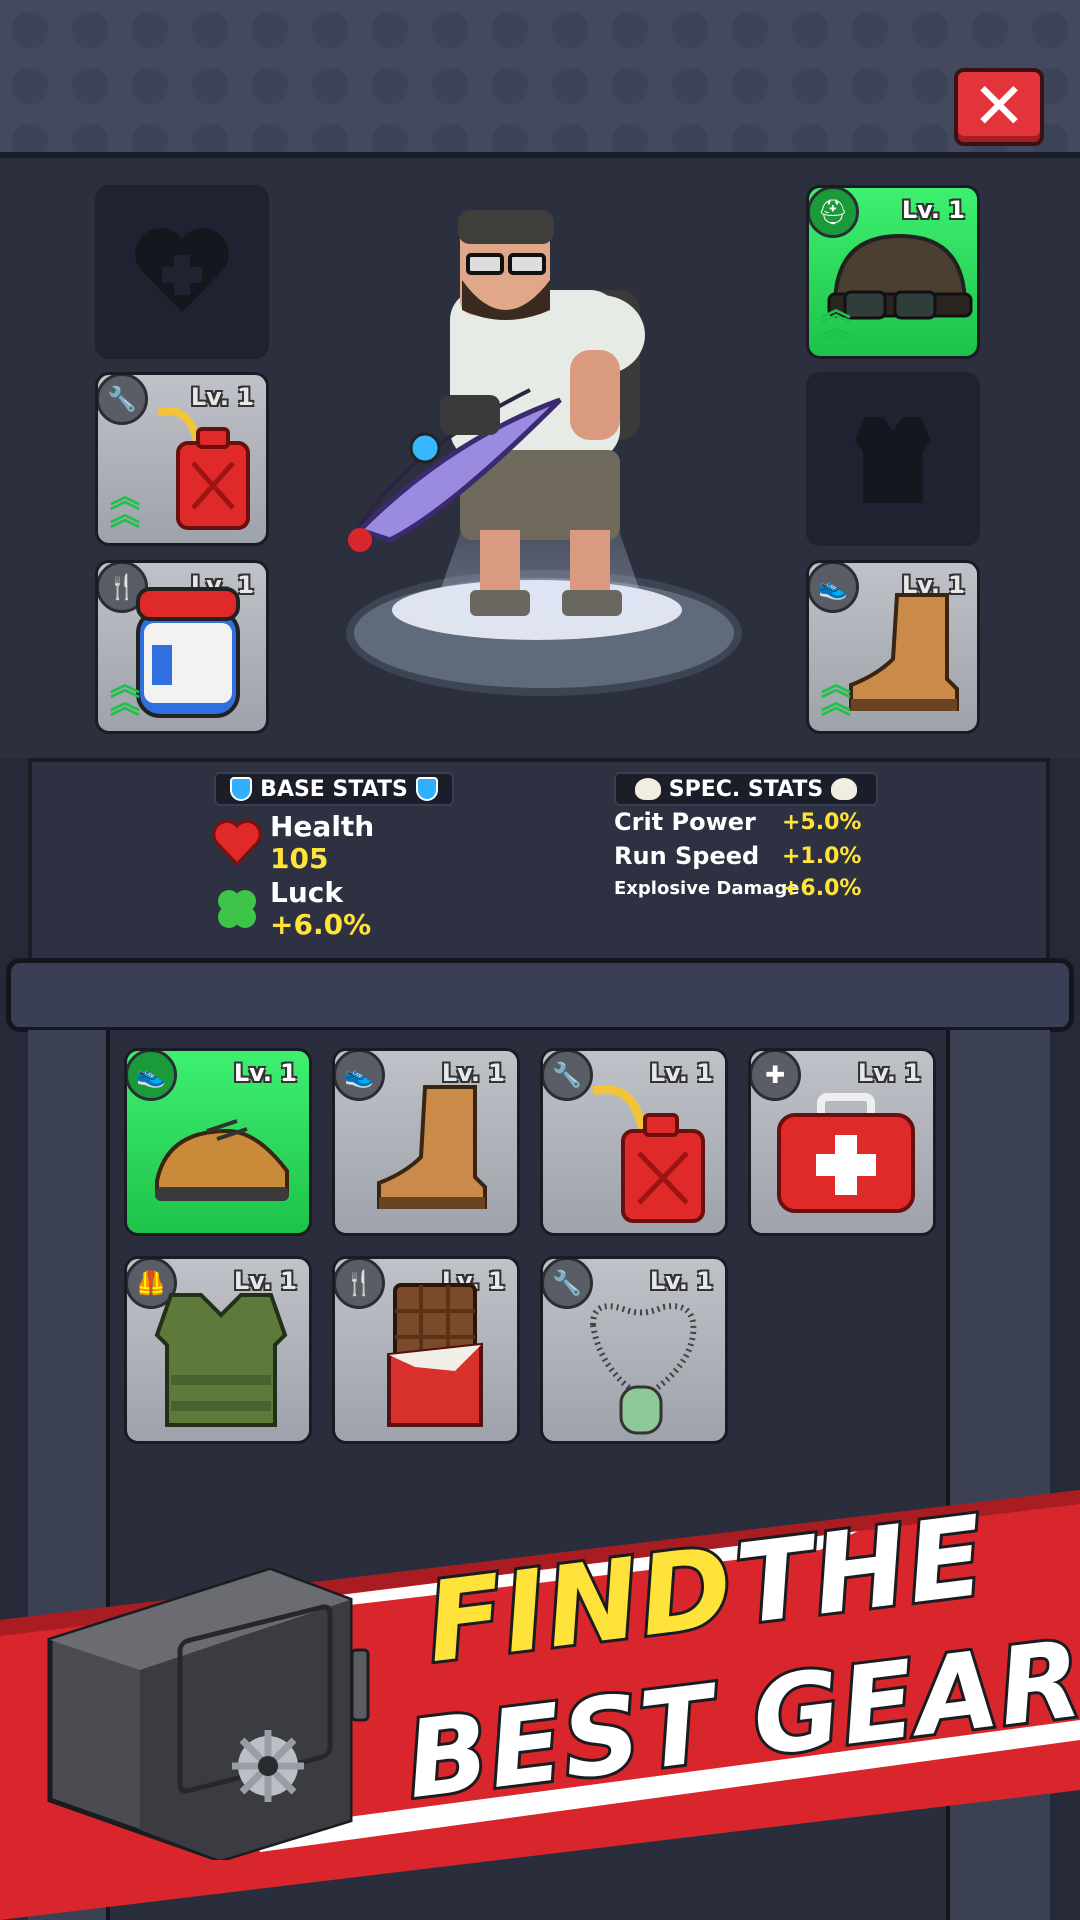 The image size is (1080, 1920). I want to click on equipped-slot-tool: 🔧 Lv. 1 ︽ ︽, so click(182, 459).